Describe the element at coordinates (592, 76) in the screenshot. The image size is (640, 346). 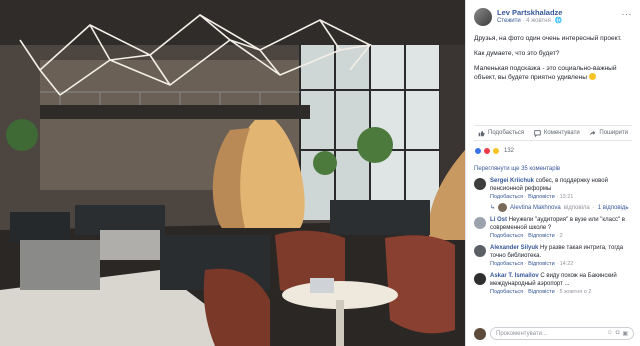
I see `smile-emoji-icon` at that location.